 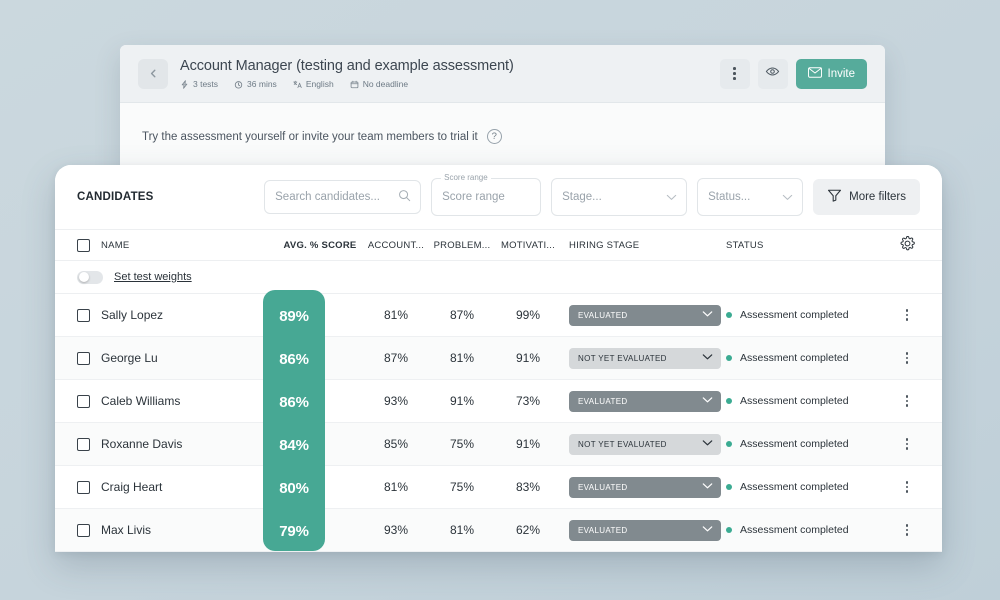 I want to click on account-score-cell: 87%, so click(x=396, y=358).